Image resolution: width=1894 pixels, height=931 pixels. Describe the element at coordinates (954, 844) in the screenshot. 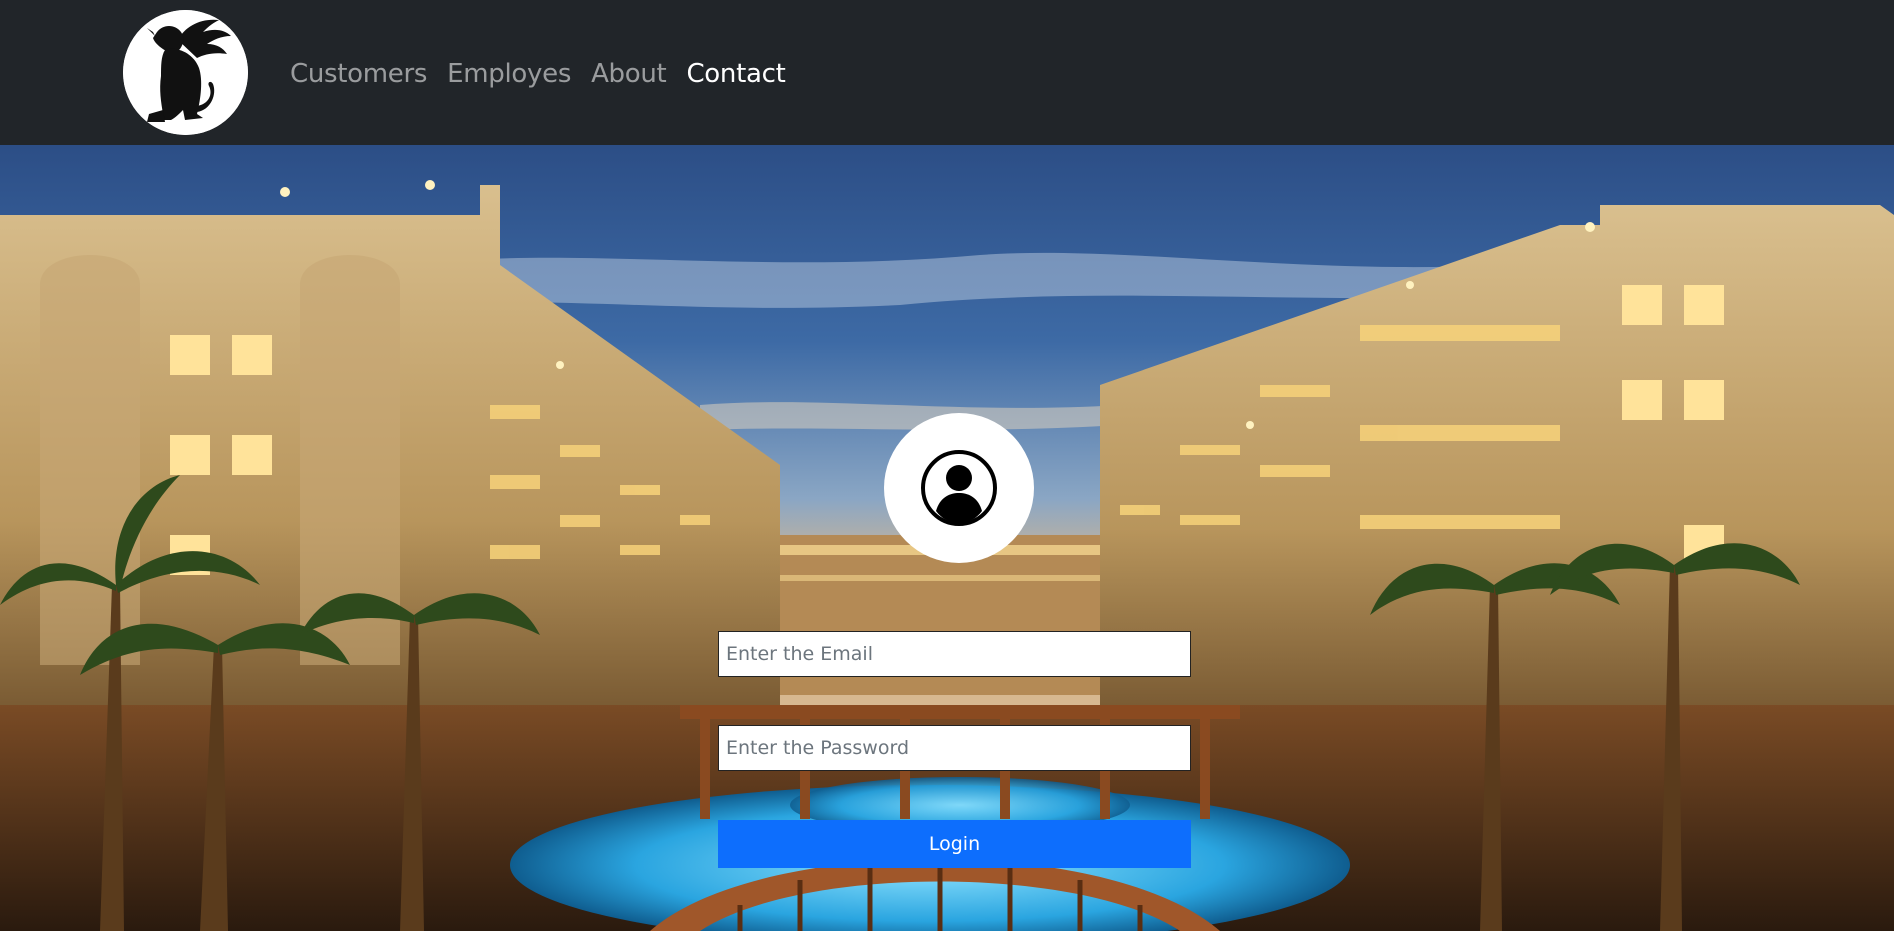

I see `login-button: Login` at that location.